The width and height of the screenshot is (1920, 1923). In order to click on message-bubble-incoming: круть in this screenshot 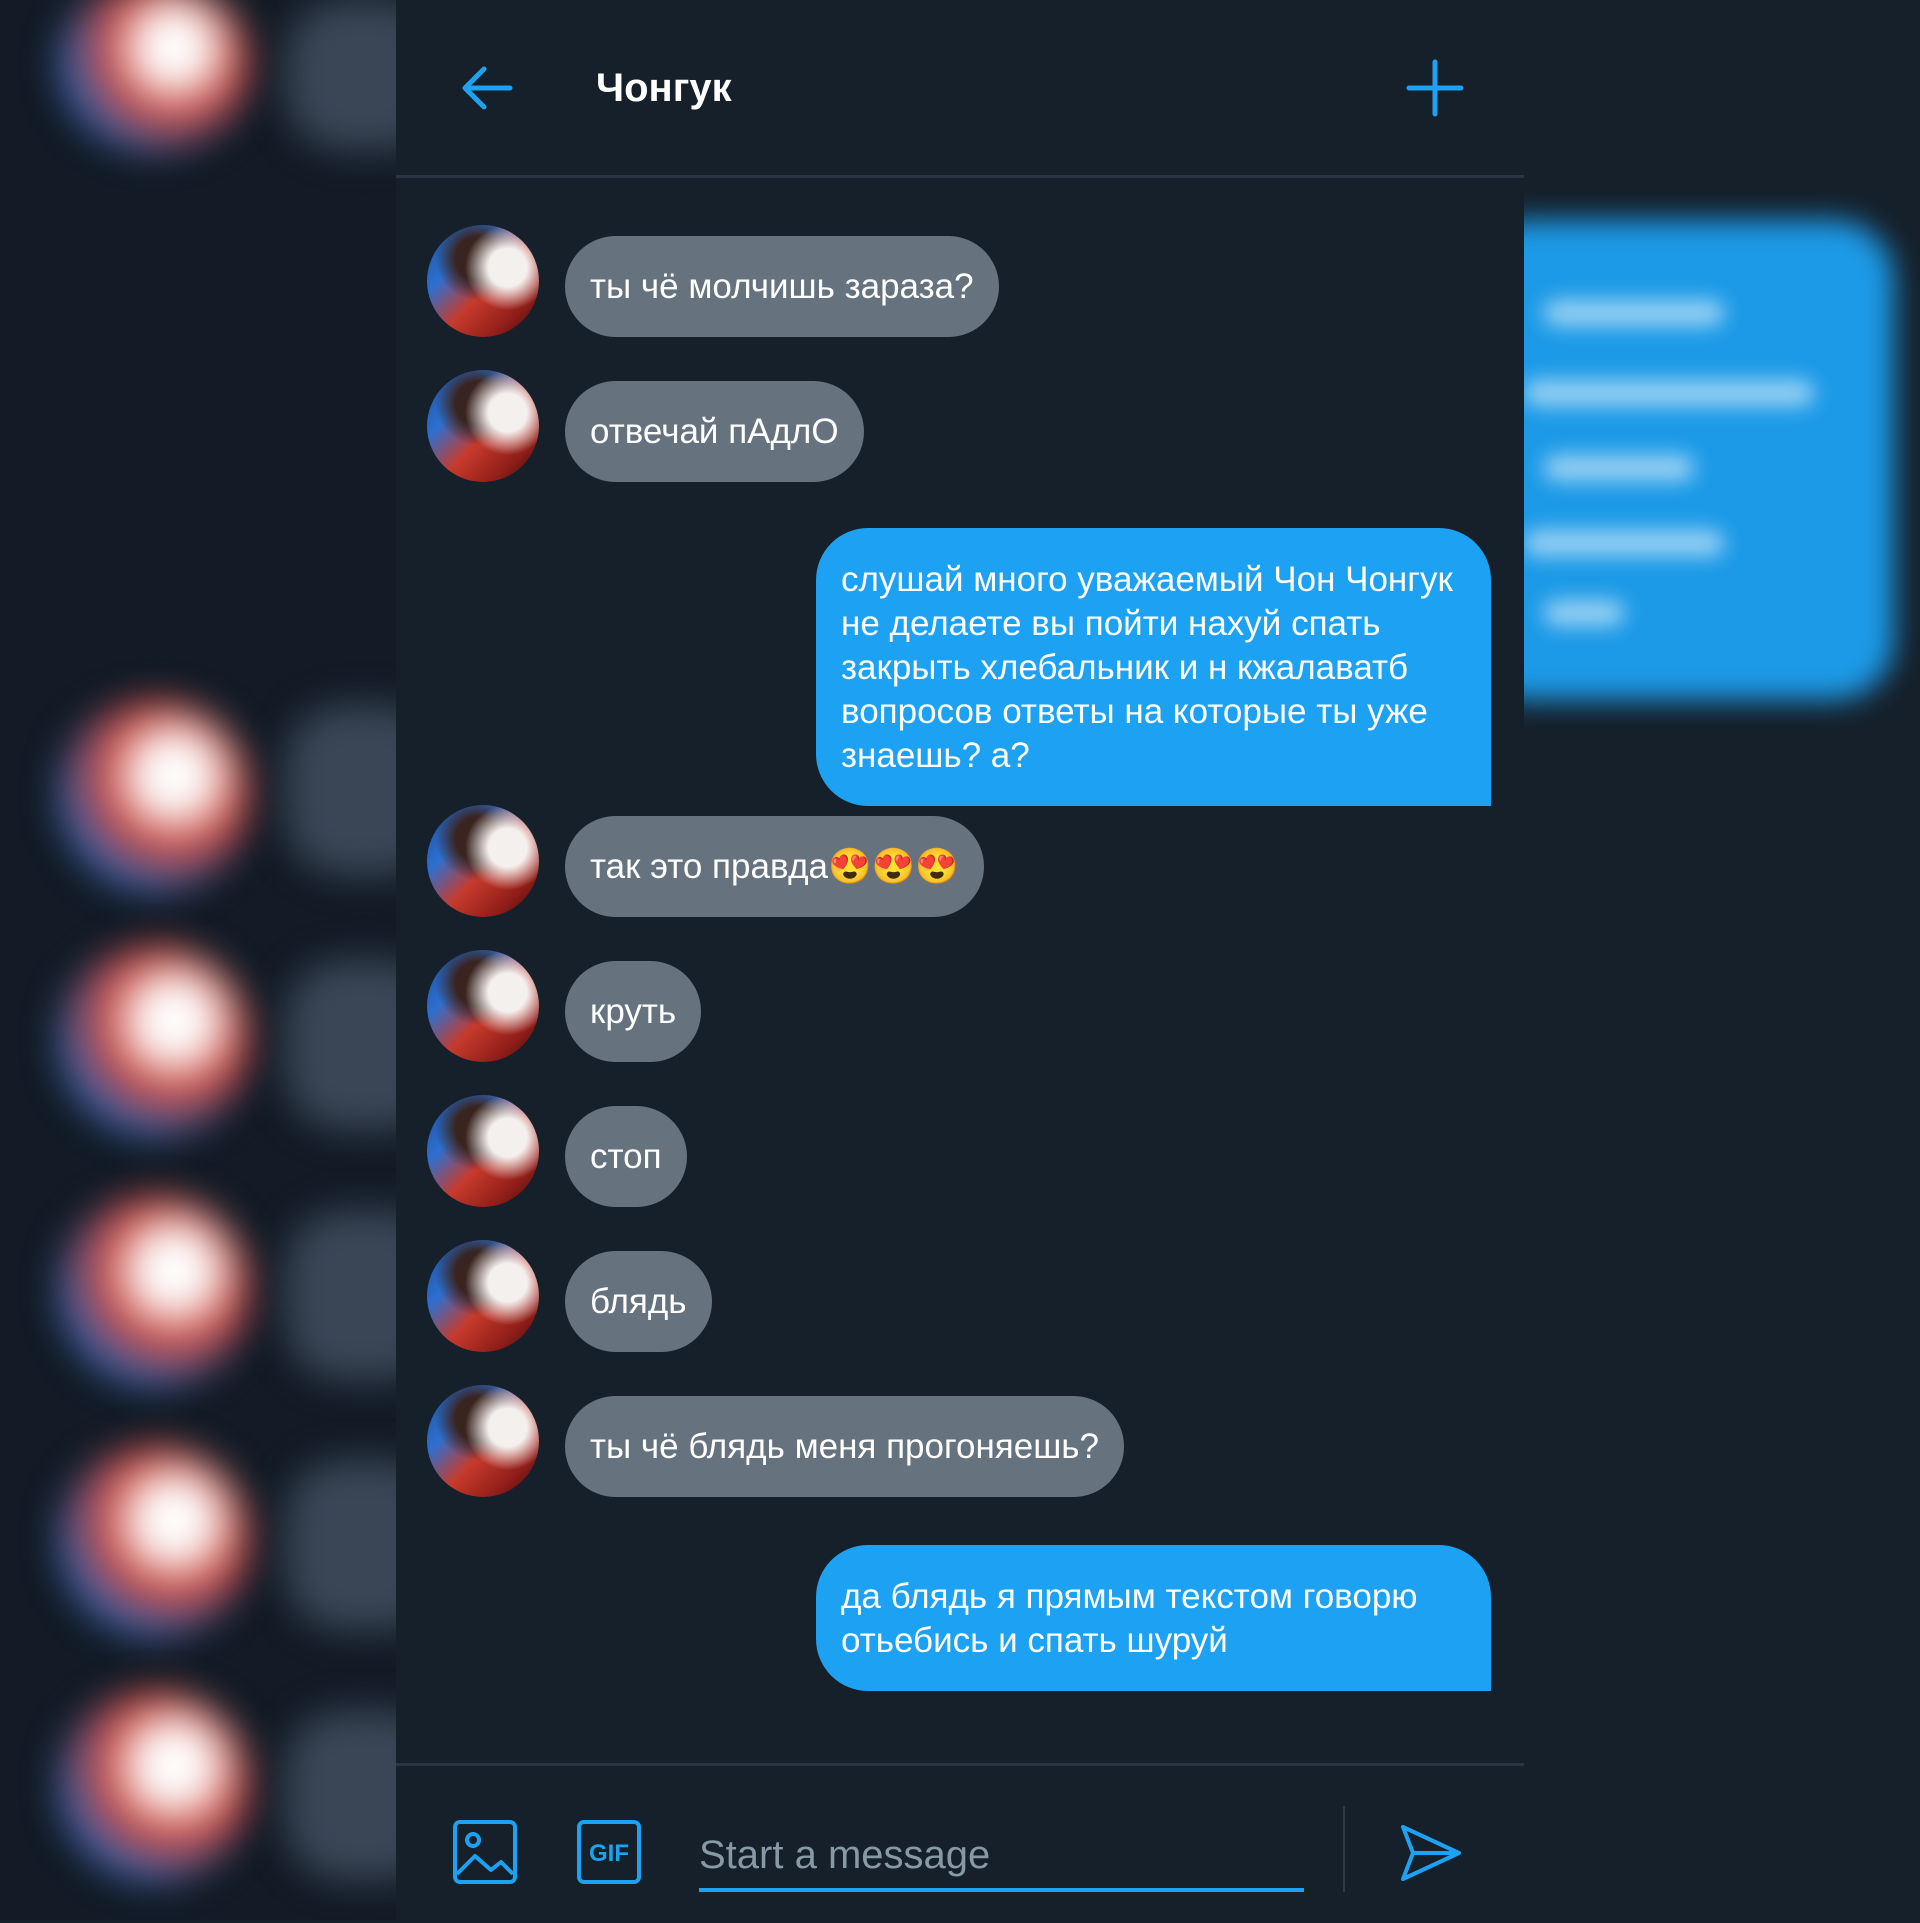, I will do `click(633, 1011)`.